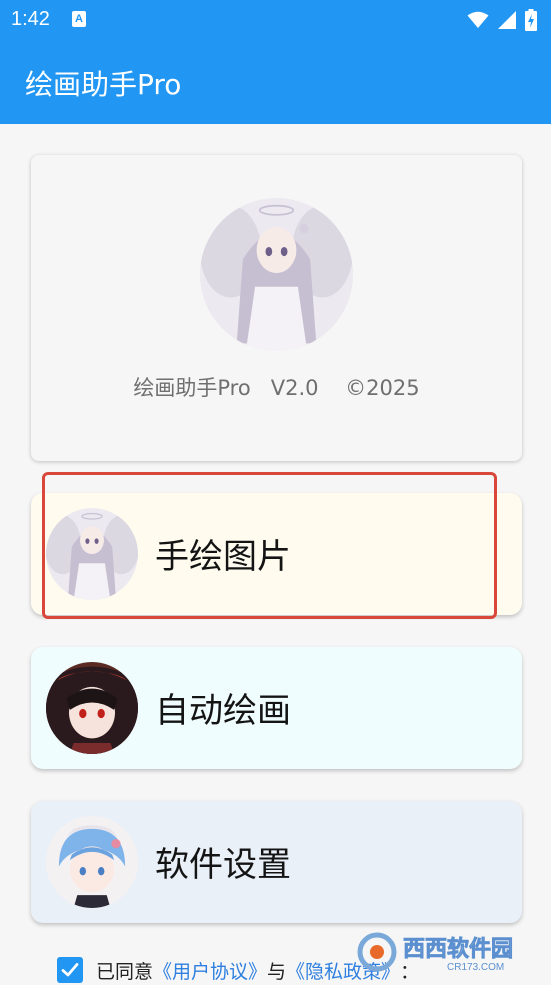  I want to click on watermark-site: CR173.COM, so click(475, 967).